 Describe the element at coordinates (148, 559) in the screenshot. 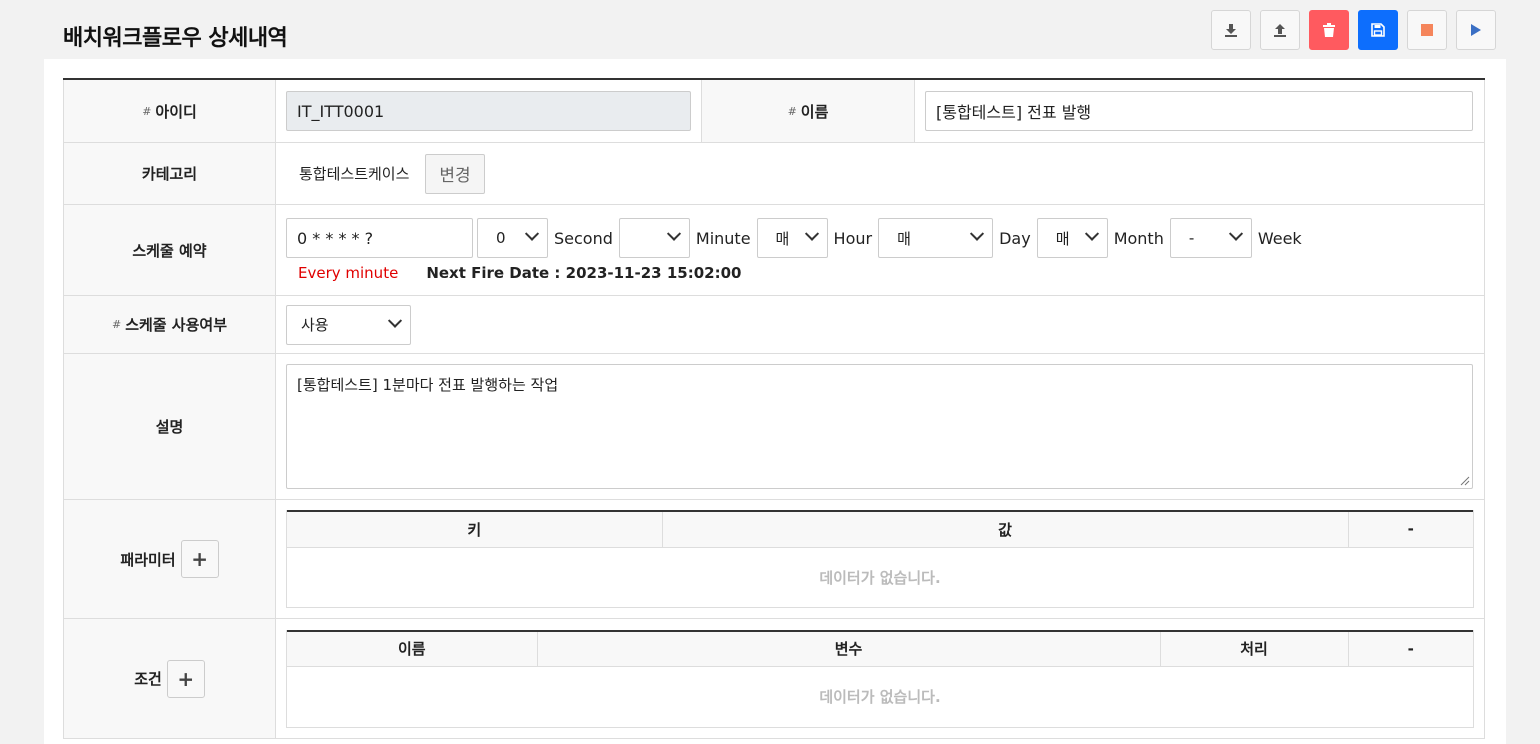

I see `parameters-label: 패라미터` at that location.